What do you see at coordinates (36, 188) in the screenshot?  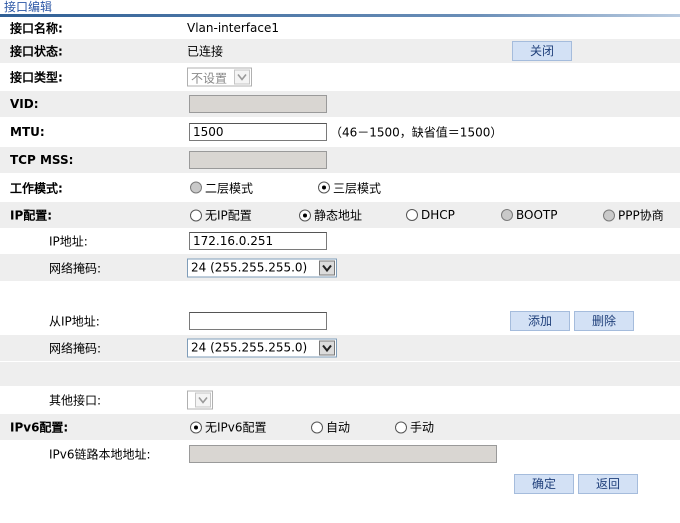 I see `work-mode-label: 工作模式:` at bounding box center [36, 188].